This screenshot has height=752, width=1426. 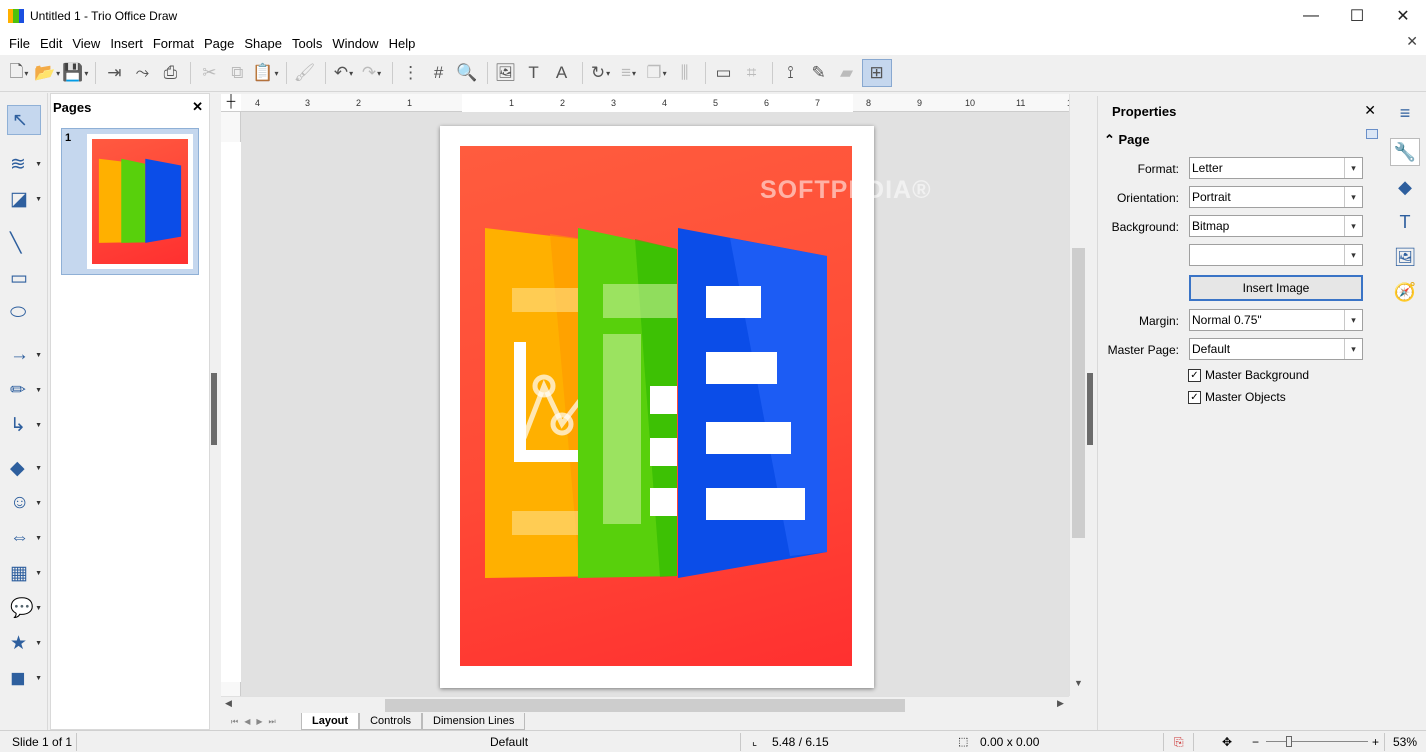 I want to click on insert-text-box-icon: T, so click(x=534, y=73).